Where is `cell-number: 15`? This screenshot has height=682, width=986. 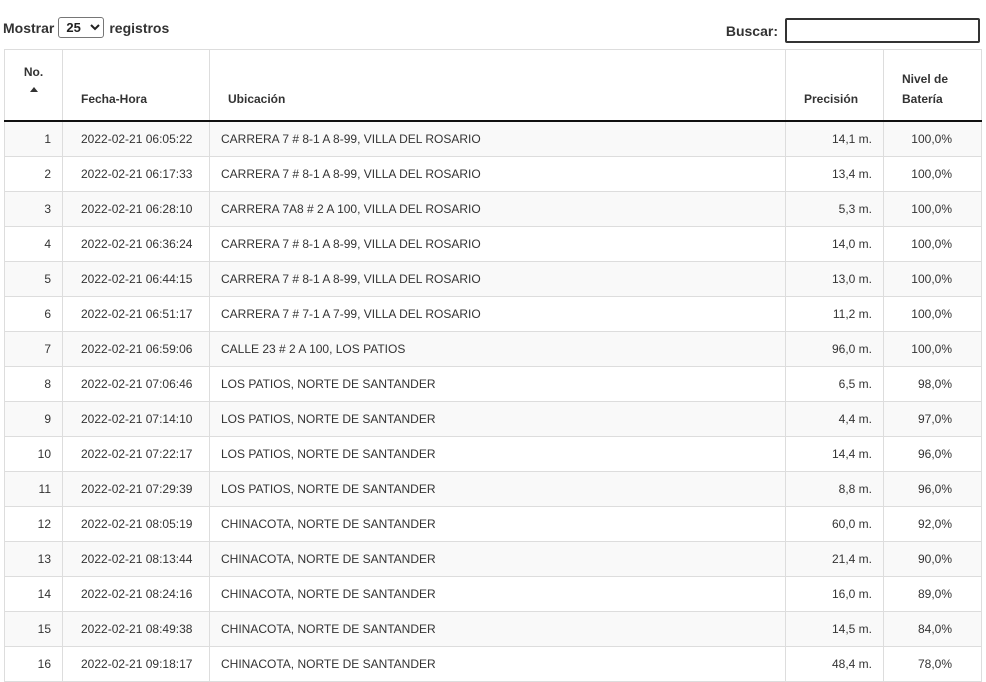 cell-number: 15 is located at coordinates (33, 629).